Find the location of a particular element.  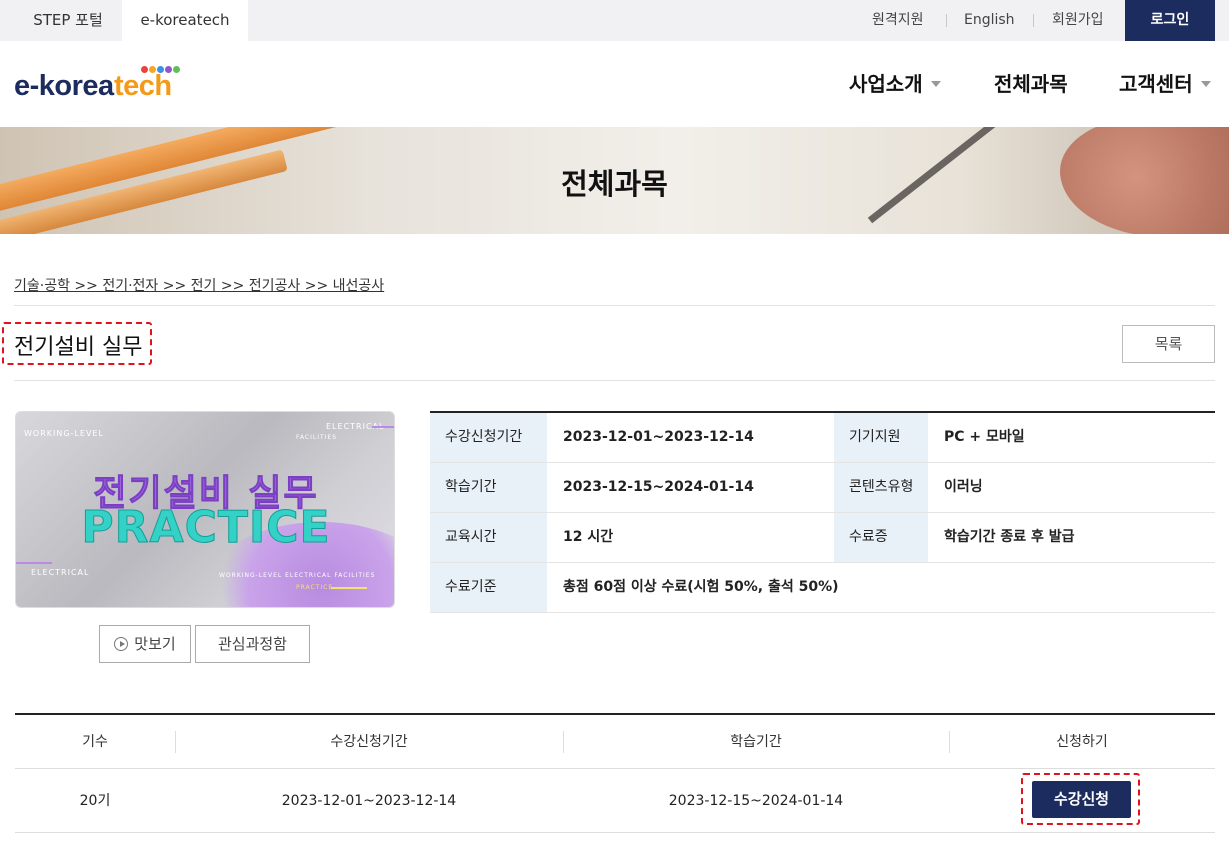

info-value: 학습기간 종료 후 발급 is located at coordinates (1009, 537).